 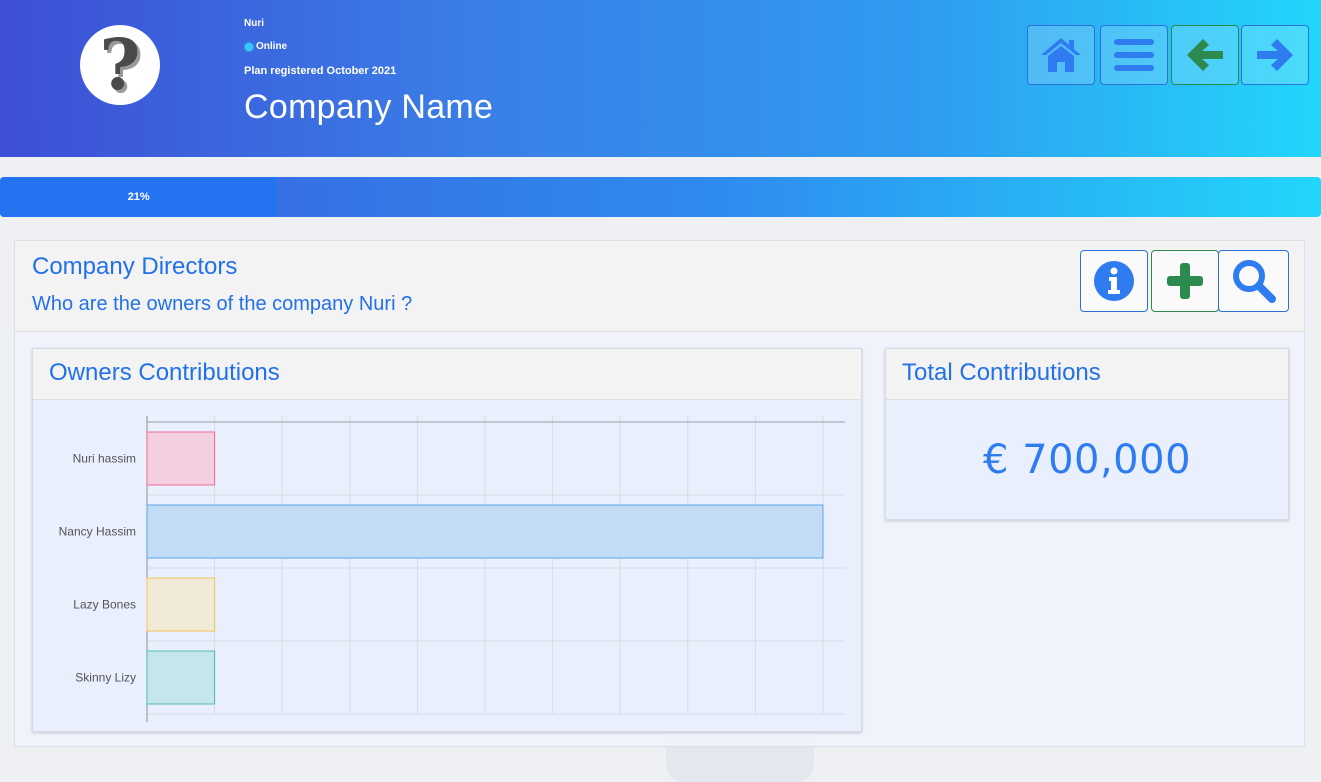 What do you see at coordinates (320, 71) in the screenshot?
I see `plan-registered-text: Plan registered October 2021` at bounding box center [320, 71].